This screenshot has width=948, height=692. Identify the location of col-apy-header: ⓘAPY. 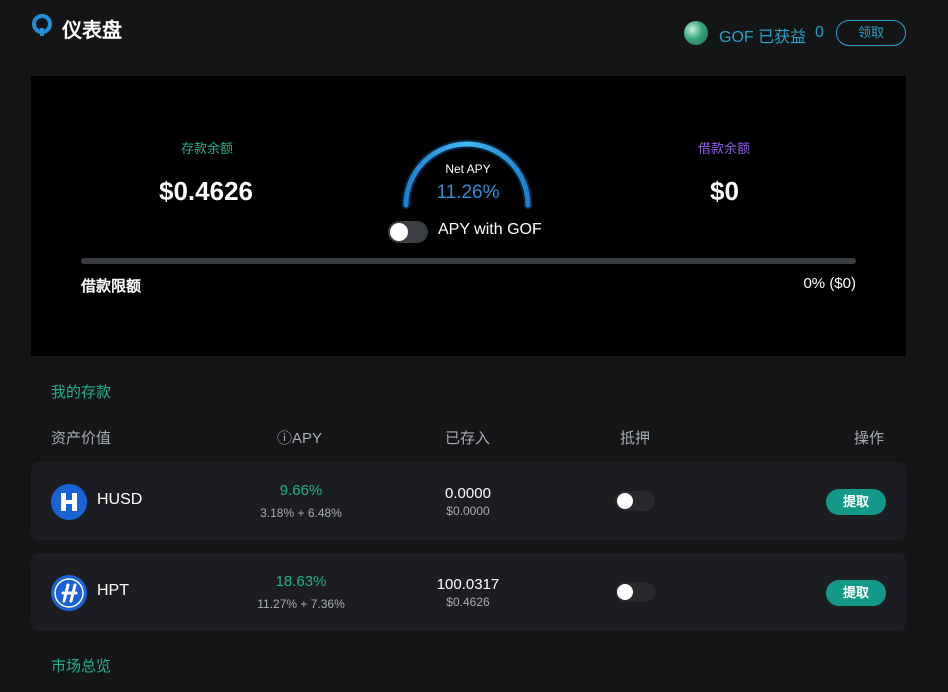
(299, 437).